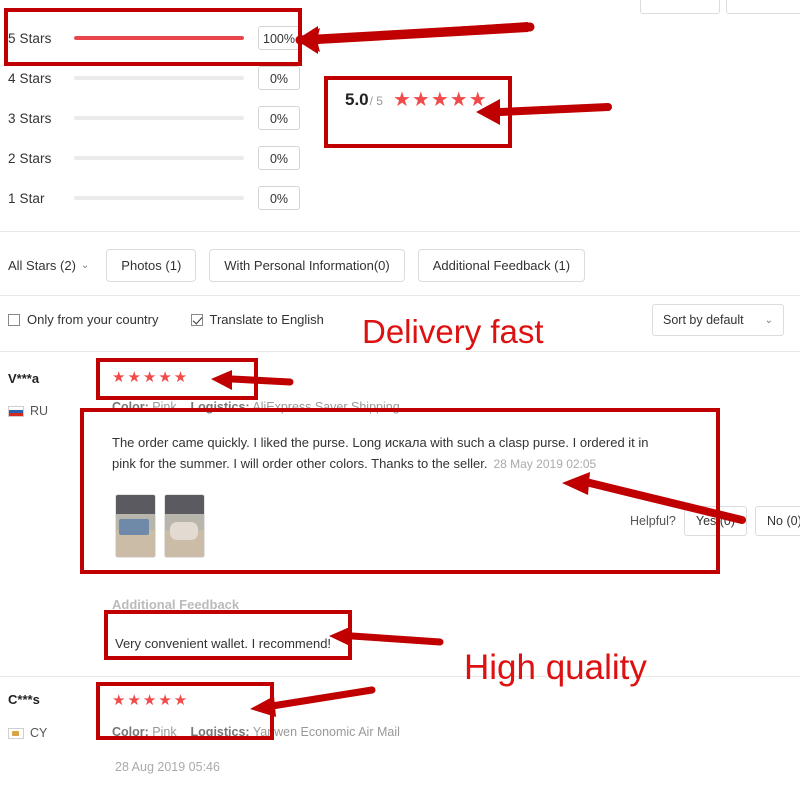 The image size is (800, 800). What do you see at coordinates (30, 118) in the screenshot?
I see `rating-row-label: 3 Stars` at bounding box center [30, 118].